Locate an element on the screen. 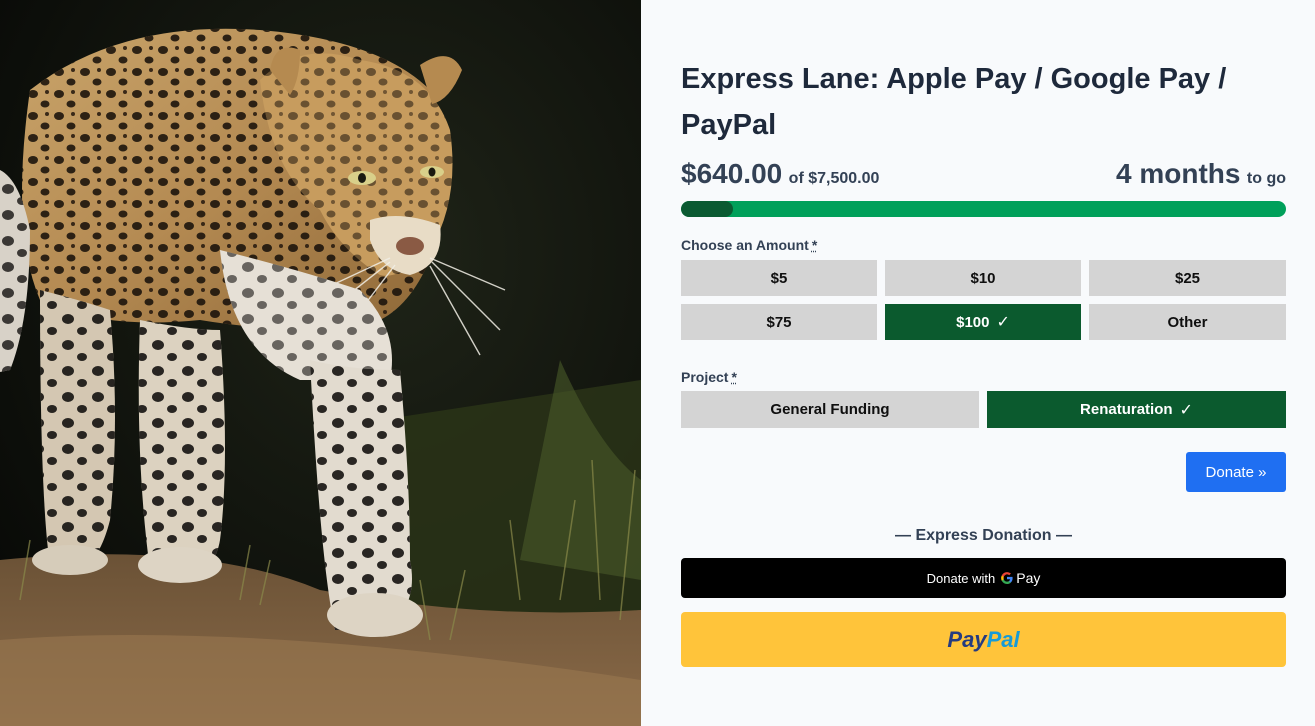  amount-option-label: $5 is located at coordinates (779, 278).